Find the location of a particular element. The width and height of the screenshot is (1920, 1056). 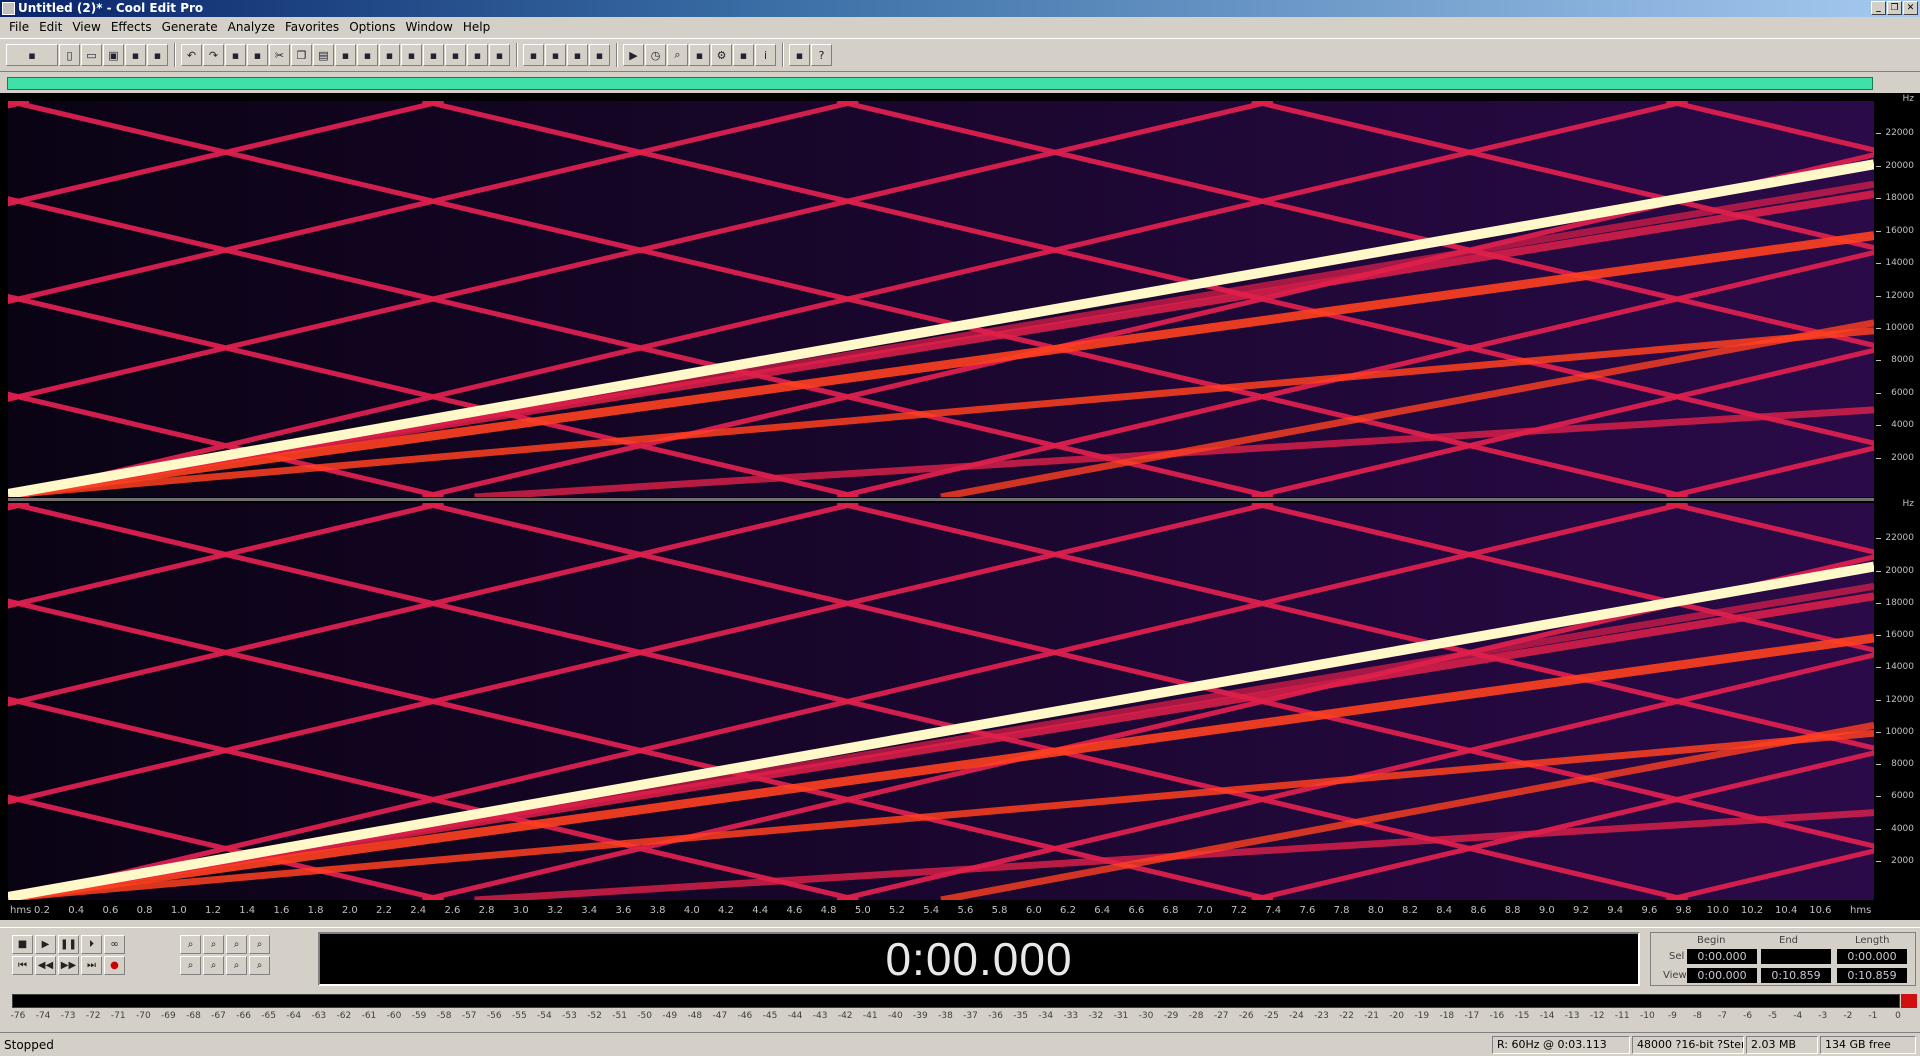

sel-begin-field: 0:00.000 is located at coordinates (1722, 956).